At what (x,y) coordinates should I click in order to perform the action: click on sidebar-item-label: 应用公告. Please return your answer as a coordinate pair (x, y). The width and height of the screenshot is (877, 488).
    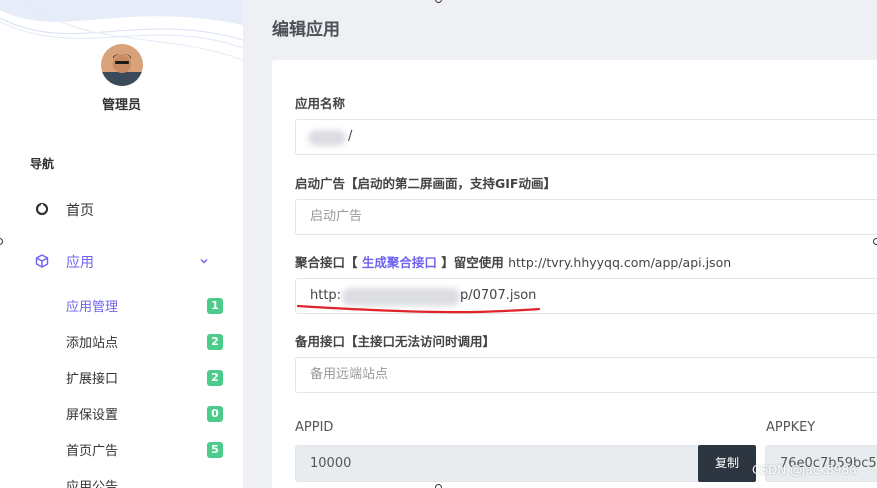
    Looking at the image, I should click on (92, 484).